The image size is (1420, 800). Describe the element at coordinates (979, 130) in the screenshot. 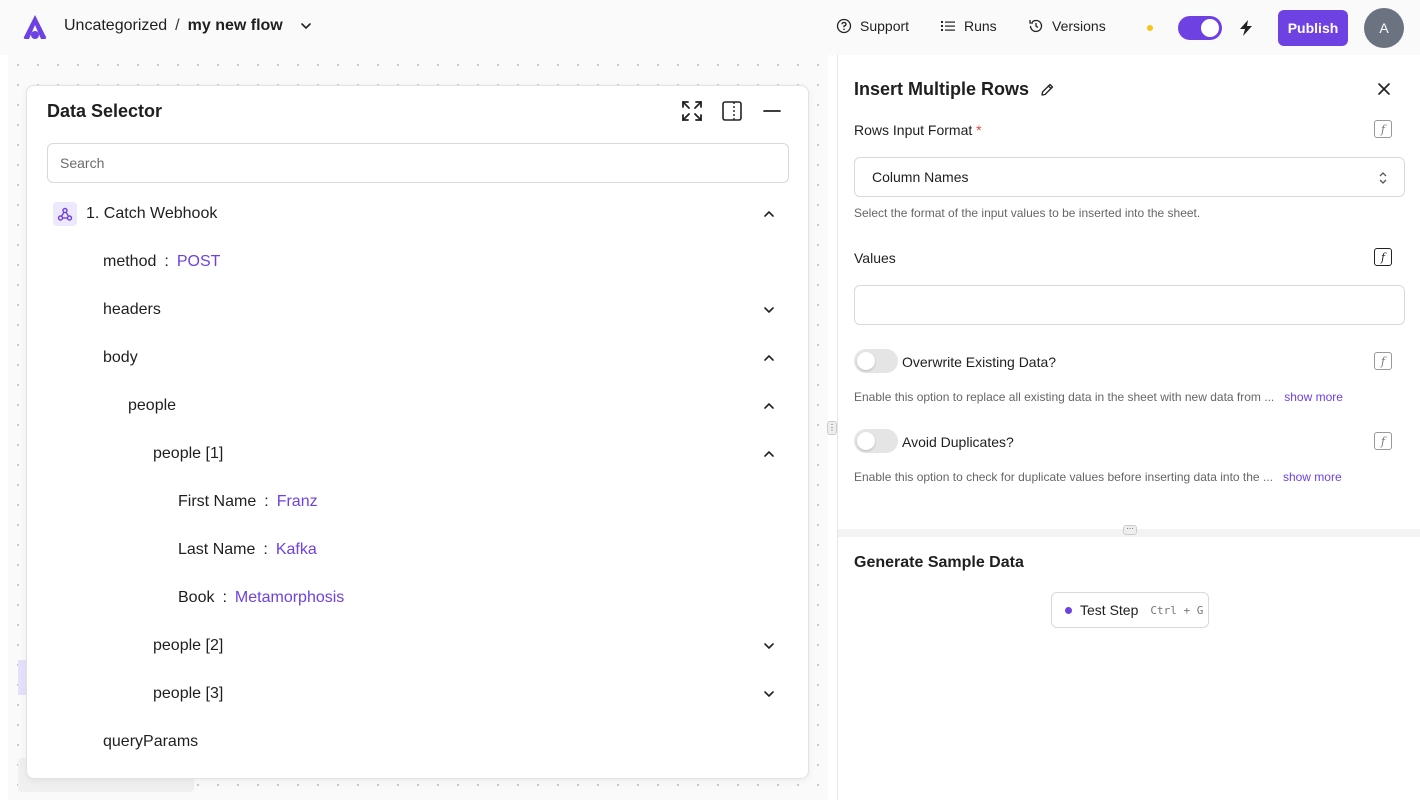

I see `required-mark: *` at that location.